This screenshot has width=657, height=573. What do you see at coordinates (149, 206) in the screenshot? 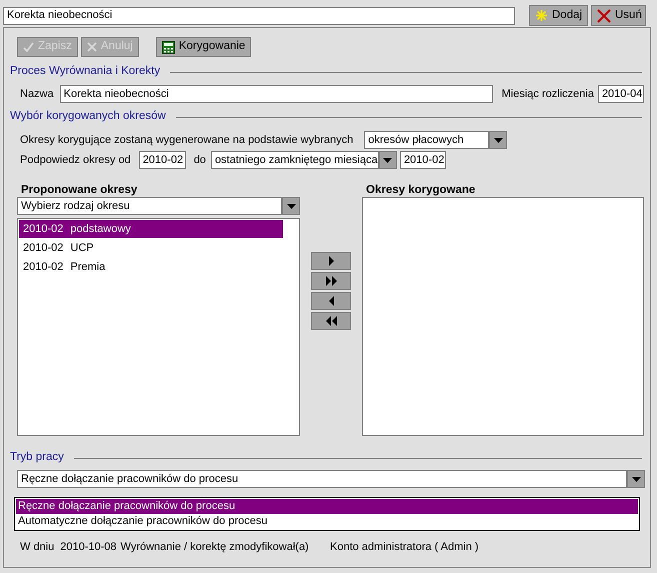
I see `period-type-combo: Wybierz rodzaj okresu` at bounding box center [149, 206].